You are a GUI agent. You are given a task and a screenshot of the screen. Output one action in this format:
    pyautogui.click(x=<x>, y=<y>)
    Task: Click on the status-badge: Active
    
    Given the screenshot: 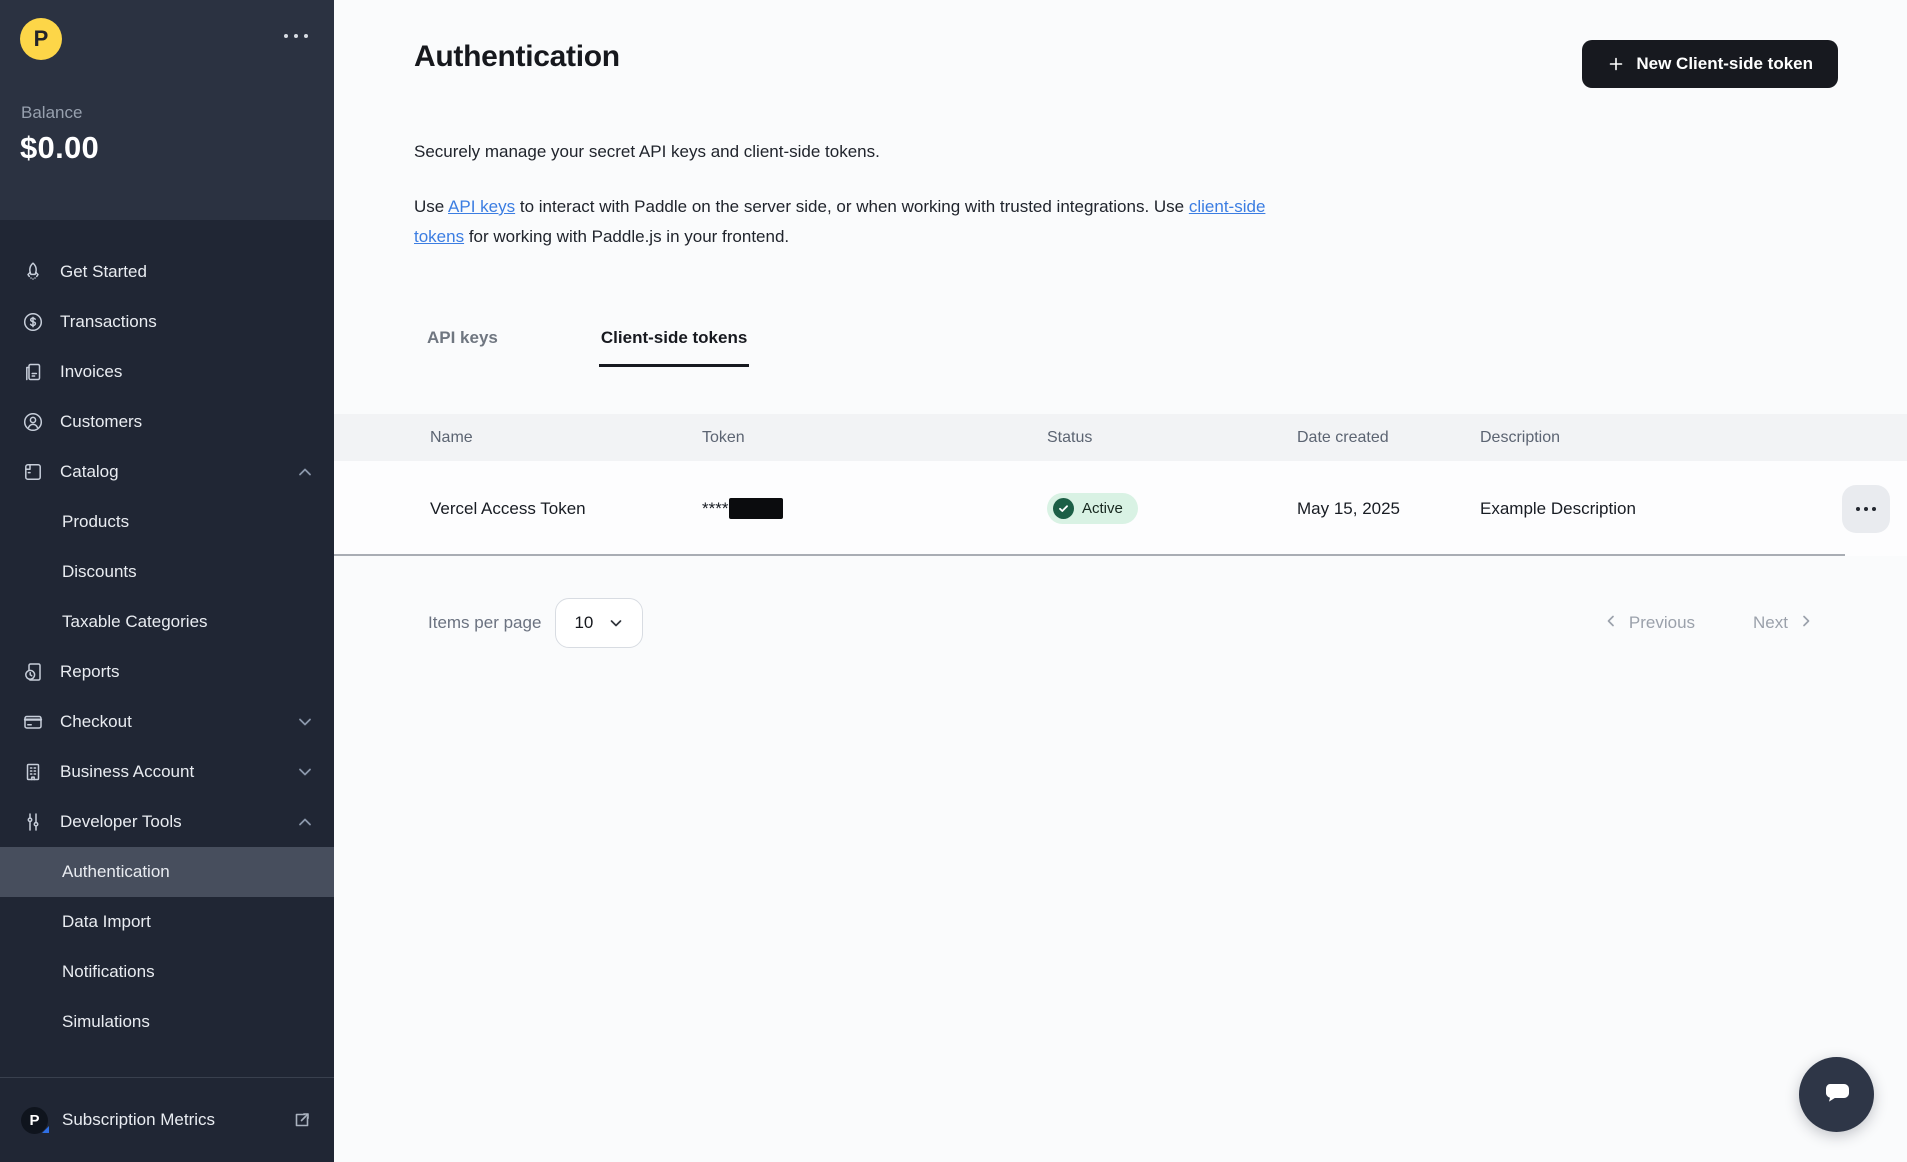 What is the action you would take?
    pyautogui.click(x=1092, y=508)
    